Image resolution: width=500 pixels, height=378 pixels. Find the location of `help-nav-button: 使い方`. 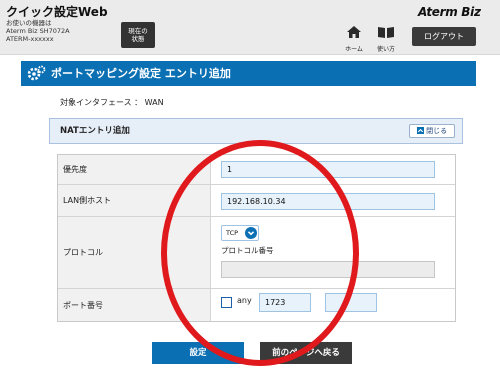

help-nav-button: 使い方 is located at coordinates (386, 38).